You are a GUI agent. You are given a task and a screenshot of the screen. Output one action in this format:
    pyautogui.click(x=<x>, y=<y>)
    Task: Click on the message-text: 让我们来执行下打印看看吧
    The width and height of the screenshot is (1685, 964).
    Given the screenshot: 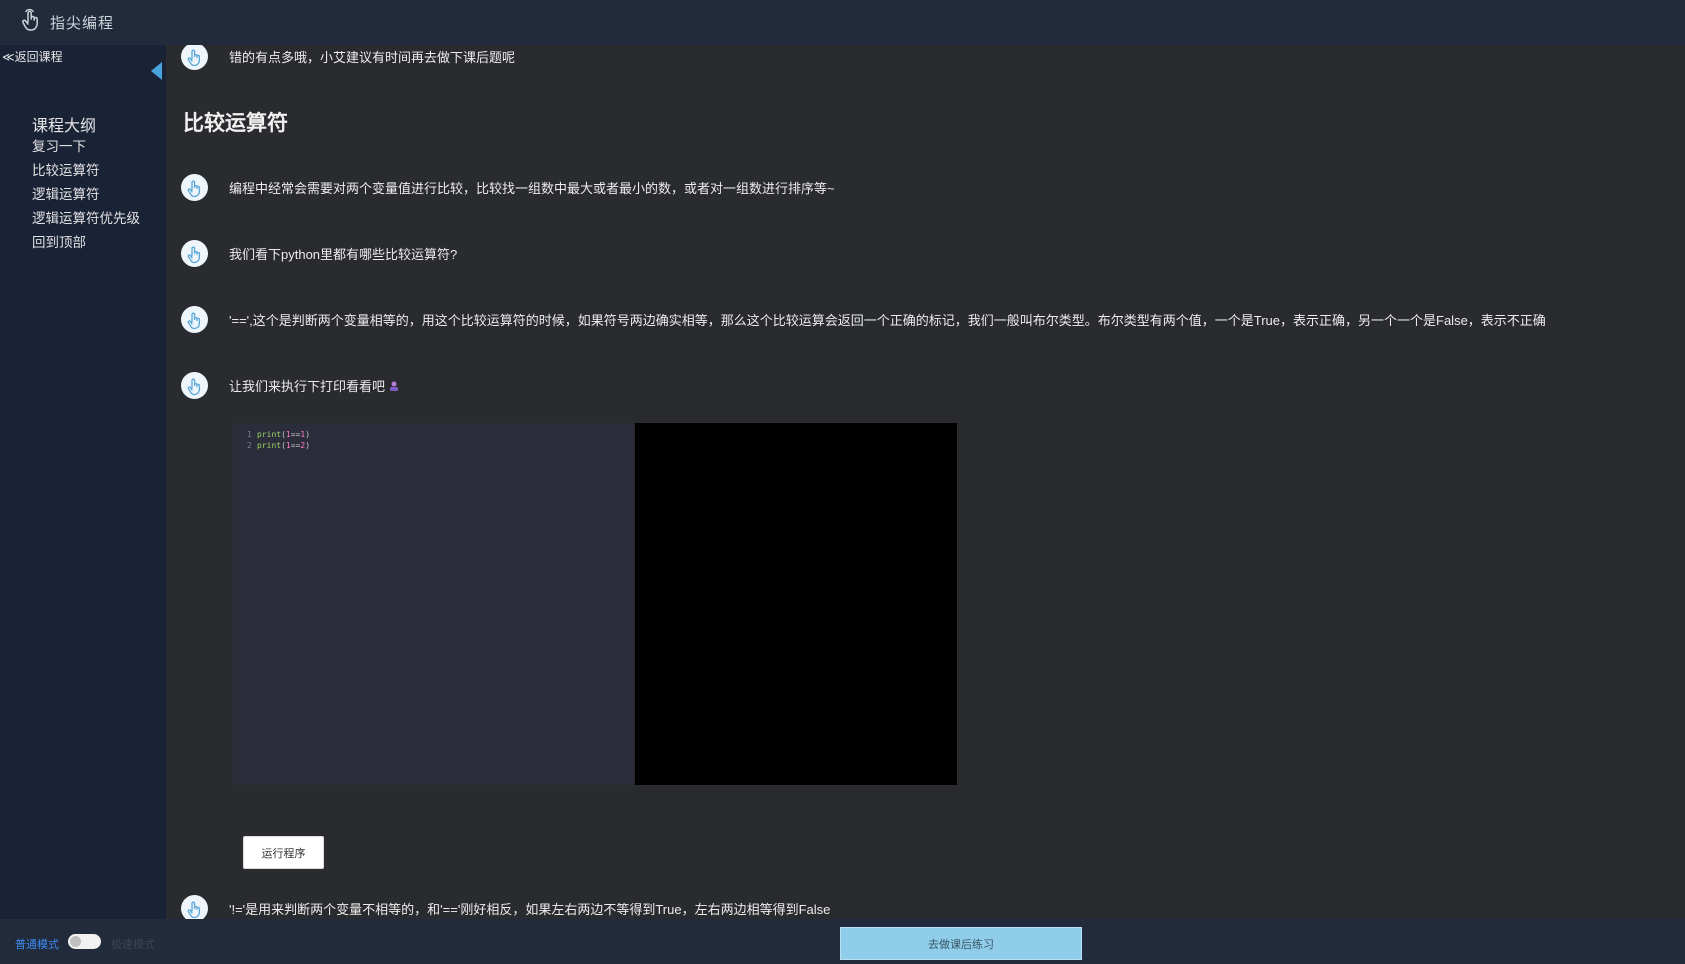 What is the action you would take?
    pyautogui.click(x=314, y=385)
    